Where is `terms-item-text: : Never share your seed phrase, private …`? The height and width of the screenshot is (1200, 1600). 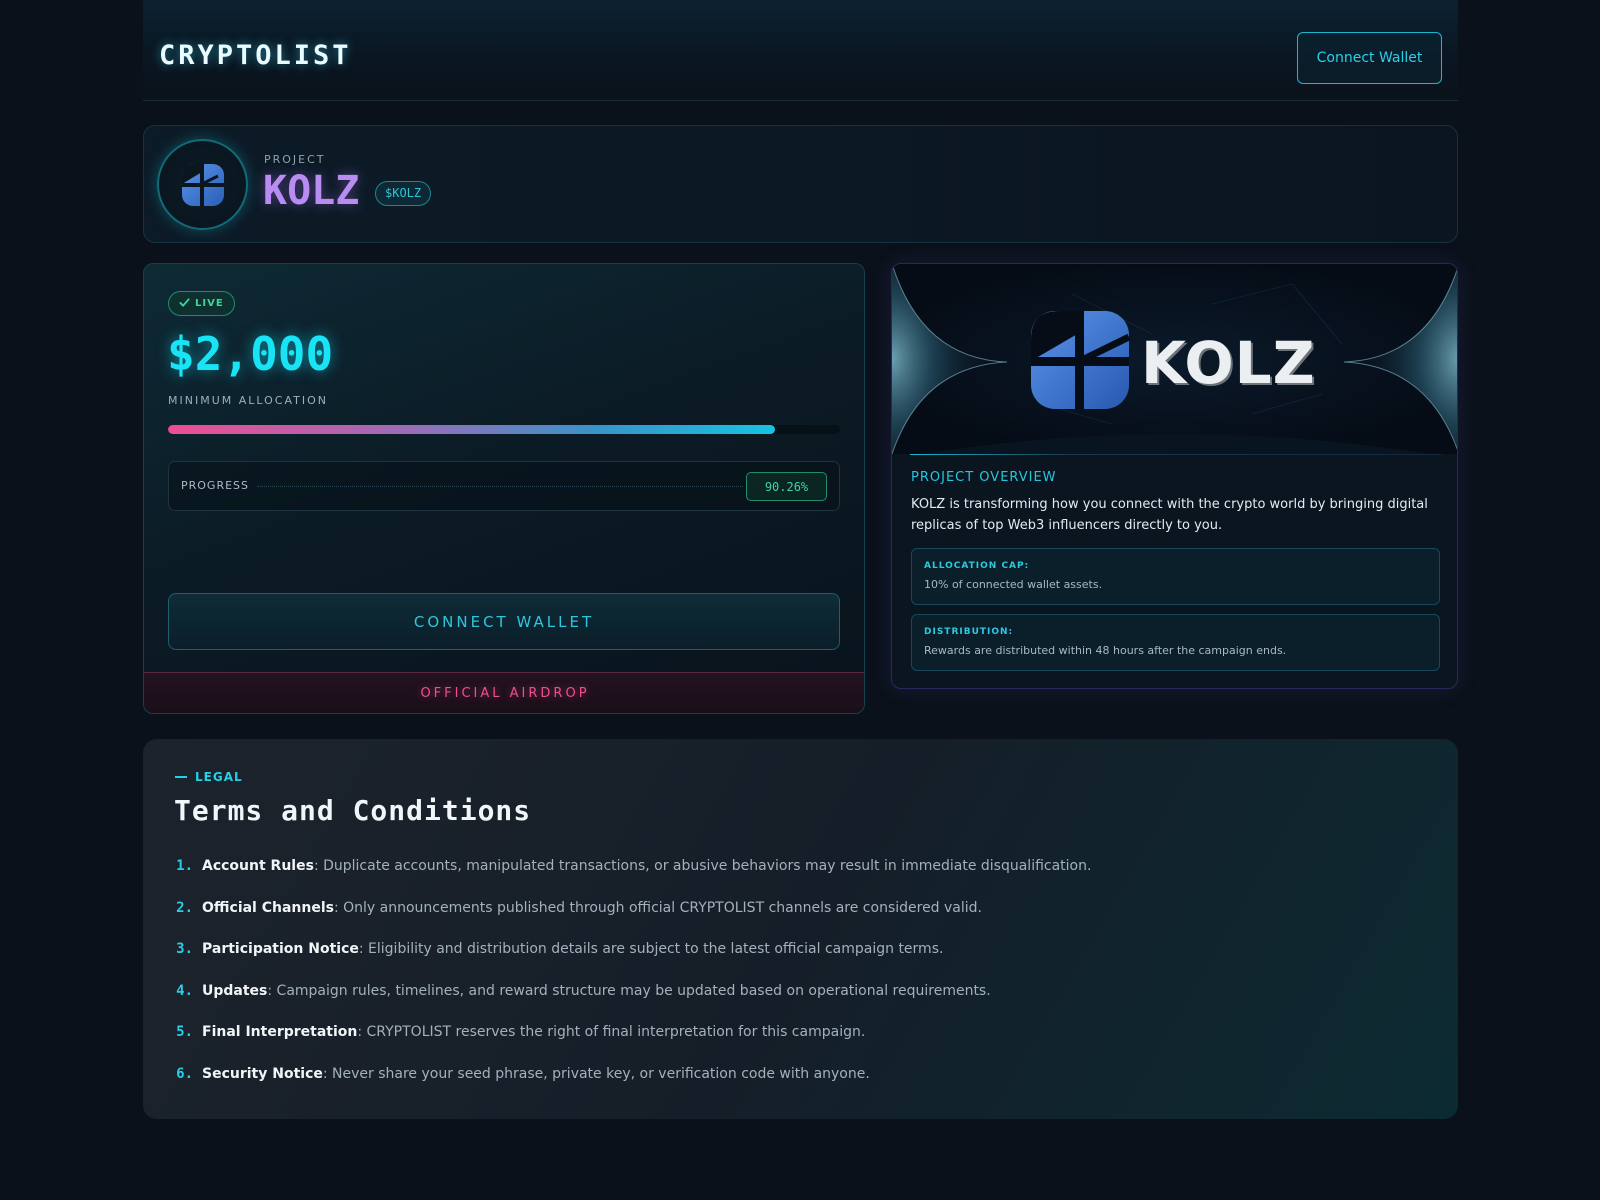 terms-item-text: : Never share your seed phrase, private … is located at coordinates (596, 1073).